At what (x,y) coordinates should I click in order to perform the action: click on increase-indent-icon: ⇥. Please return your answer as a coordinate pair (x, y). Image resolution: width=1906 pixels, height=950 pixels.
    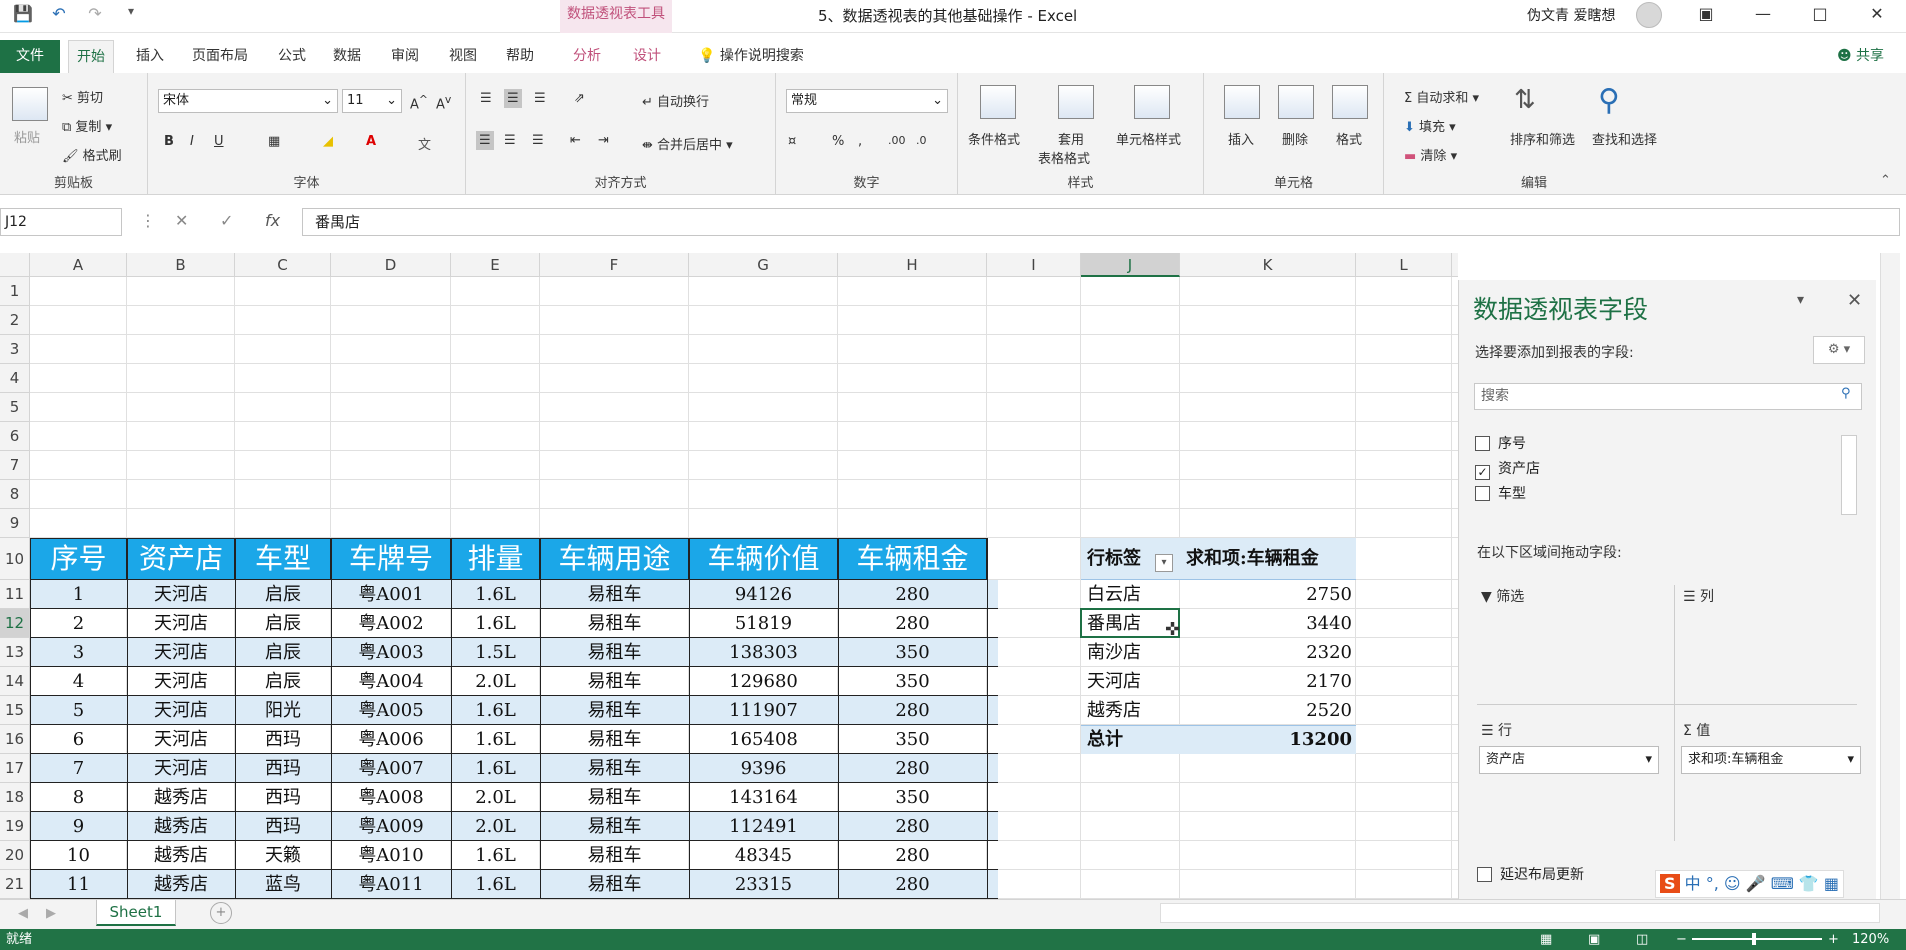
    Looking at the image, I should click on (603, 140).